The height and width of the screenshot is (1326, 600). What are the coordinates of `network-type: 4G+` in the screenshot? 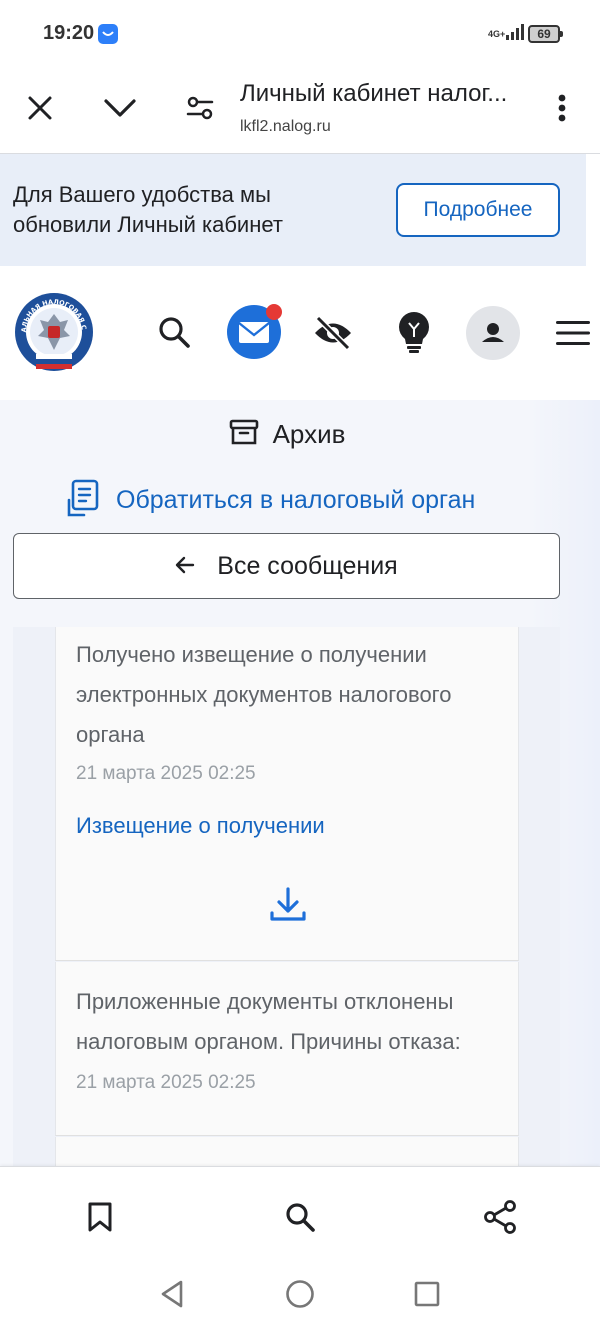 It's located at (497, 33).